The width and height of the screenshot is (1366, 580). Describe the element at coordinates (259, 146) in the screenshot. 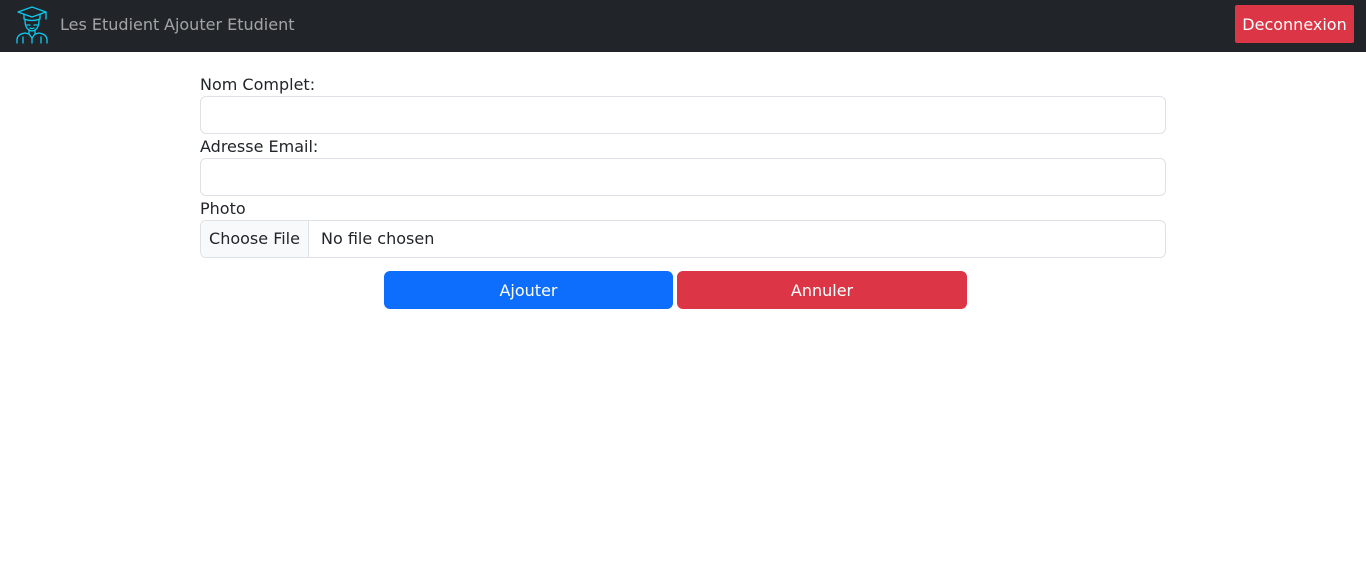

I see `email-label: Adresse Email:` at that location.